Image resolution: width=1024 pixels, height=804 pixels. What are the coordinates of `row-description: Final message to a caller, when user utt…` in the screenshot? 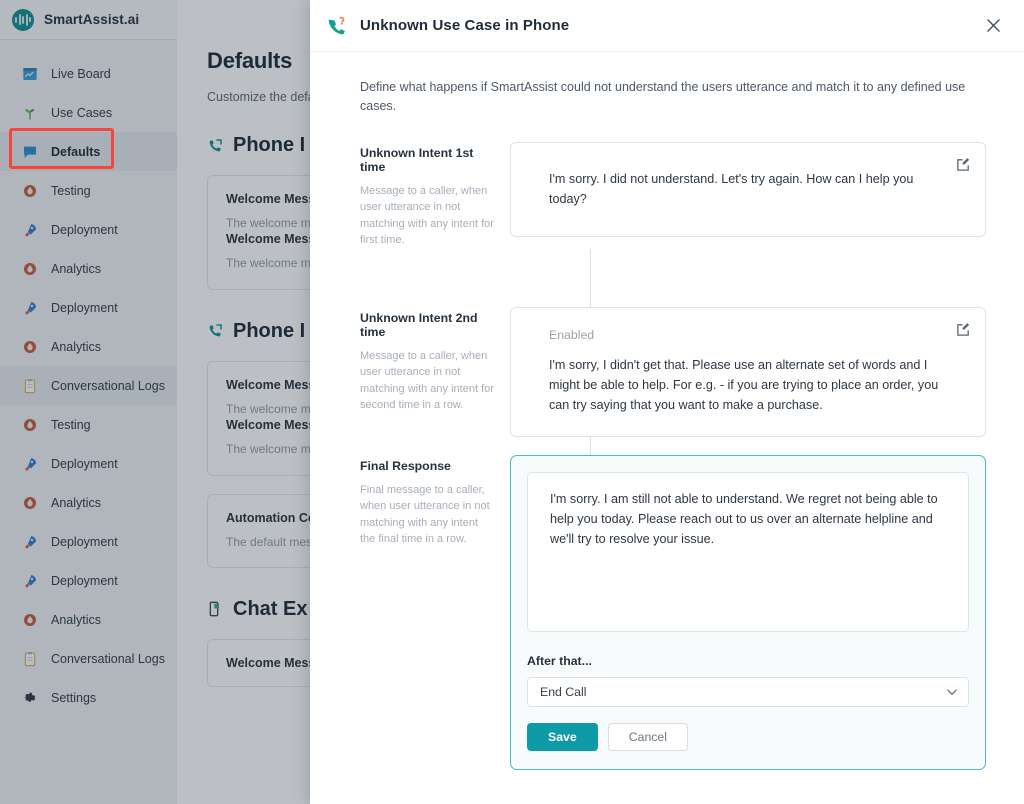 It's located at (425, 514).